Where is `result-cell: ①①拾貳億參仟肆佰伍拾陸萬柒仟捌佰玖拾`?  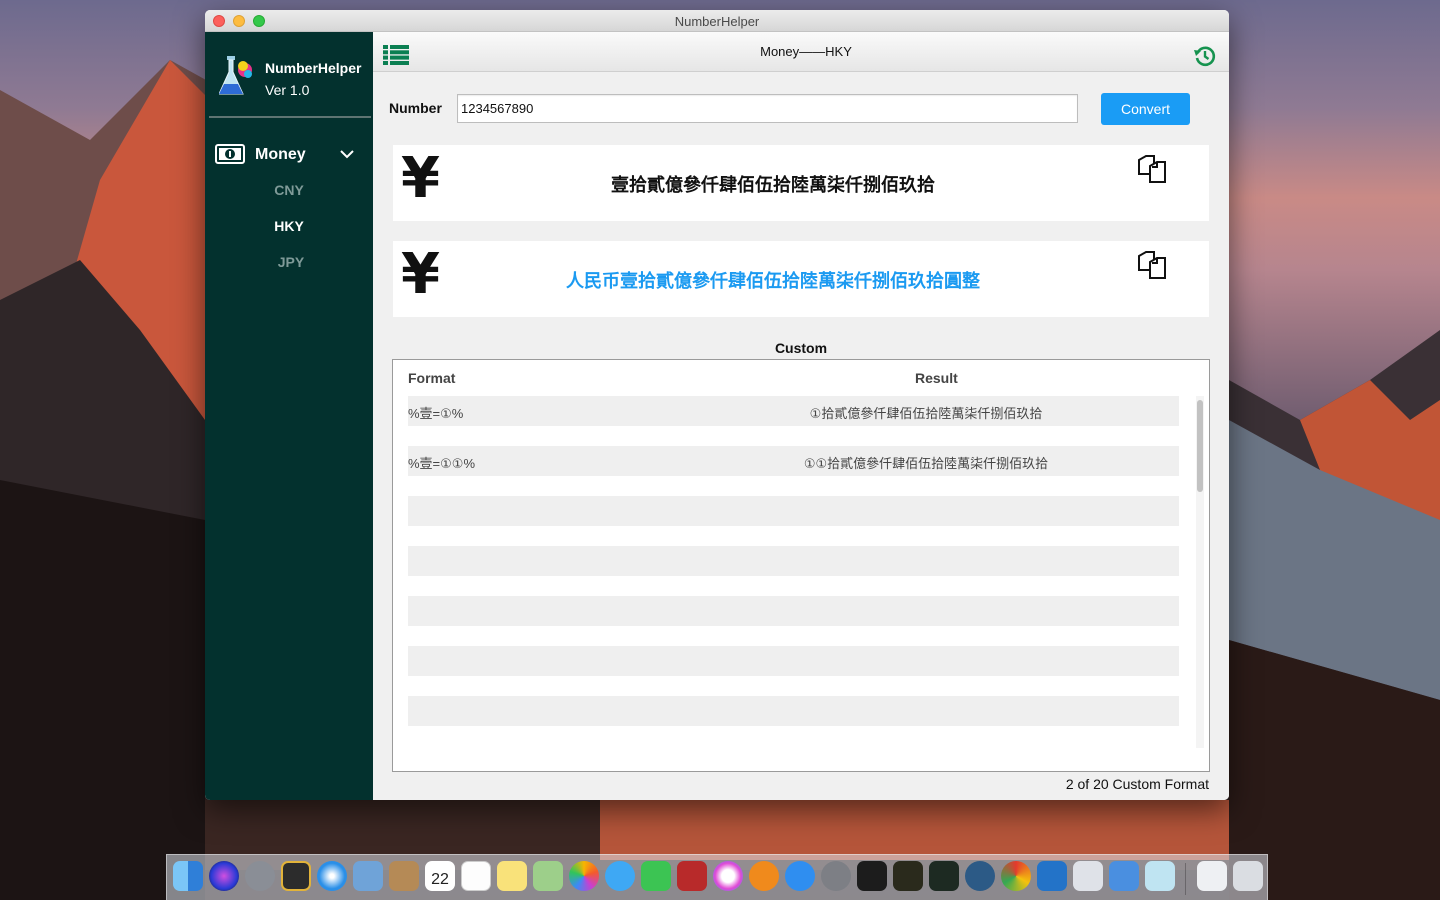 result-cell: ①①拾貳億參仟肆佰伍拾陸萬柒仟捌佰玖拾 is located at coordinates (926, 463).